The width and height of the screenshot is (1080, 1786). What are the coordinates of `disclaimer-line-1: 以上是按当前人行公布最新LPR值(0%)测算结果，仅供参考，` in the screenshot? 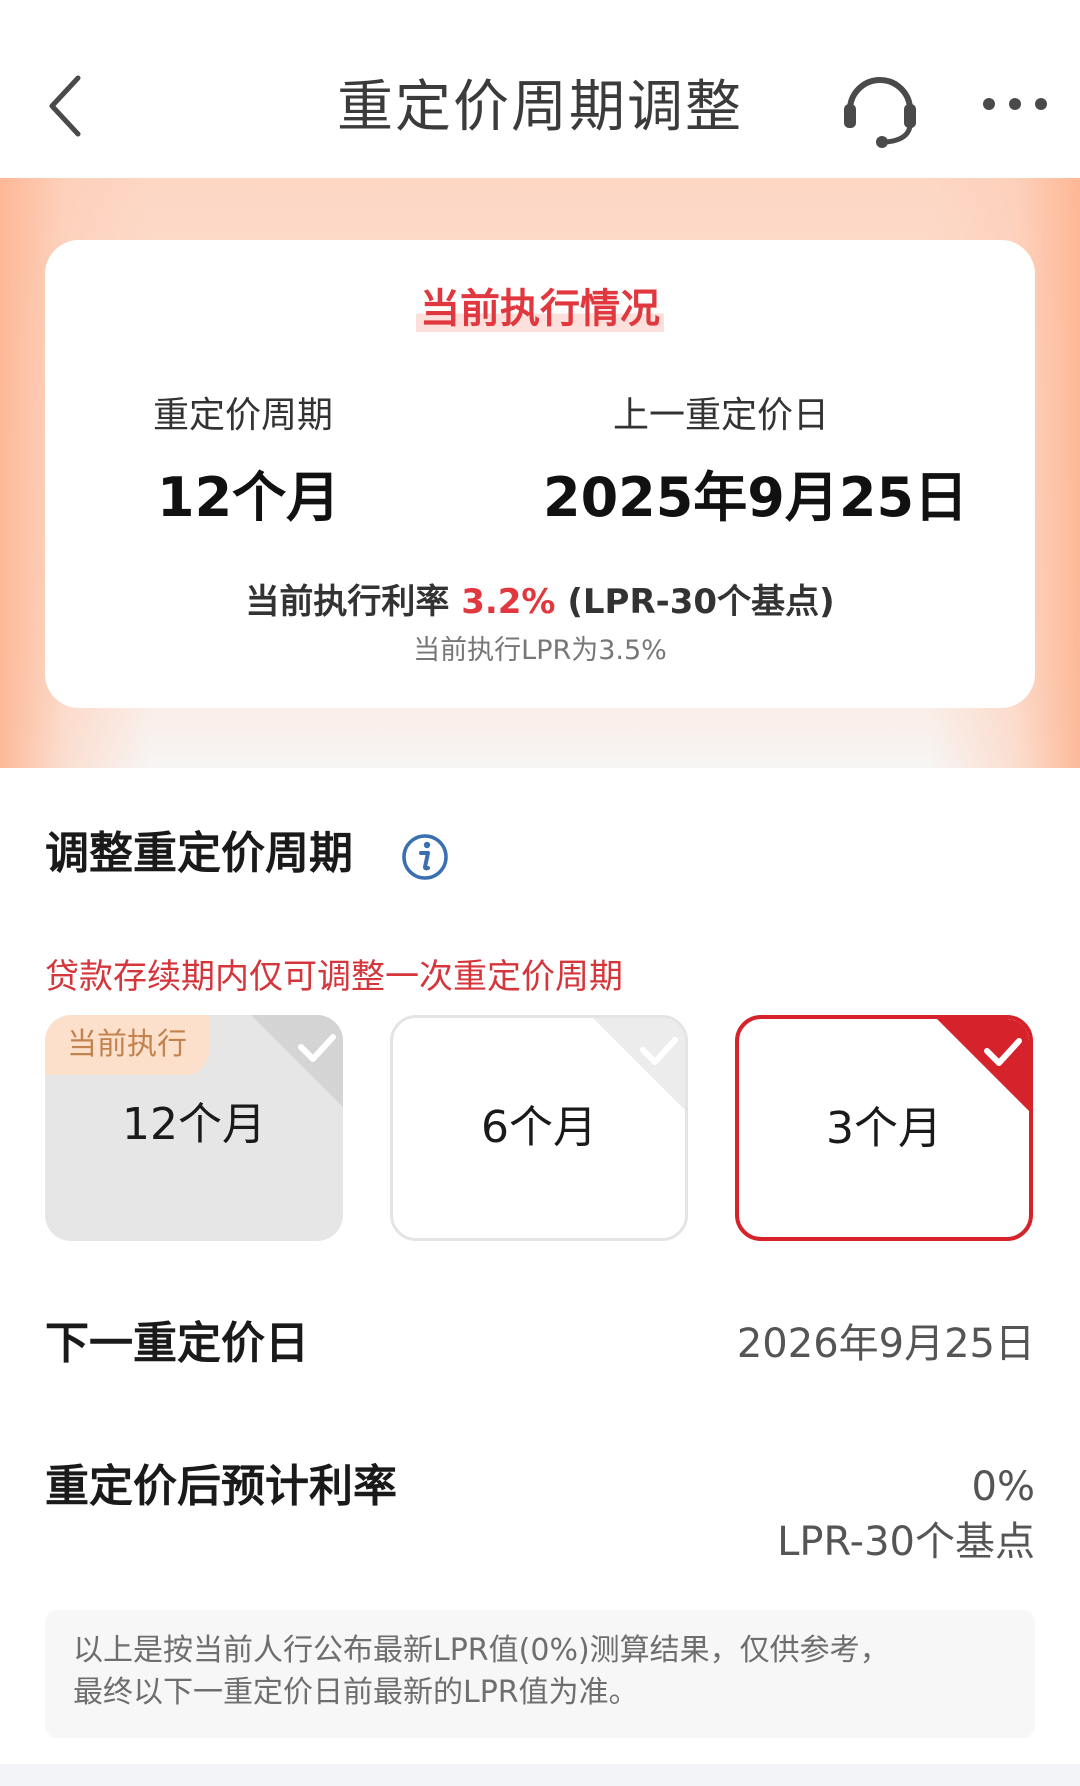 It's located at (481, 1650).